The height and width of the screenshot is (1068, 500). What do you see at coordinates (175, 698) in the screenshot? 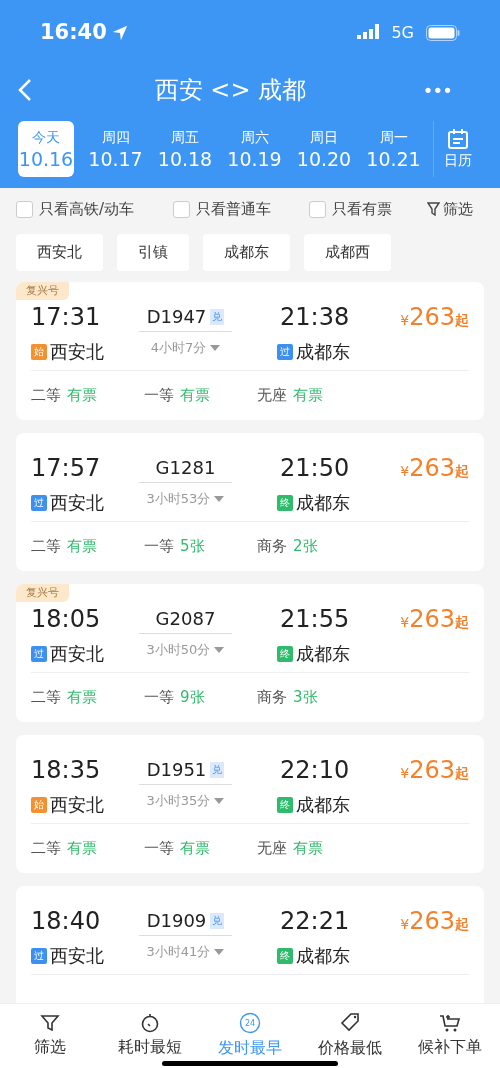
I see `seat-availability: 一等 9张` at bounding box center [175, 698].